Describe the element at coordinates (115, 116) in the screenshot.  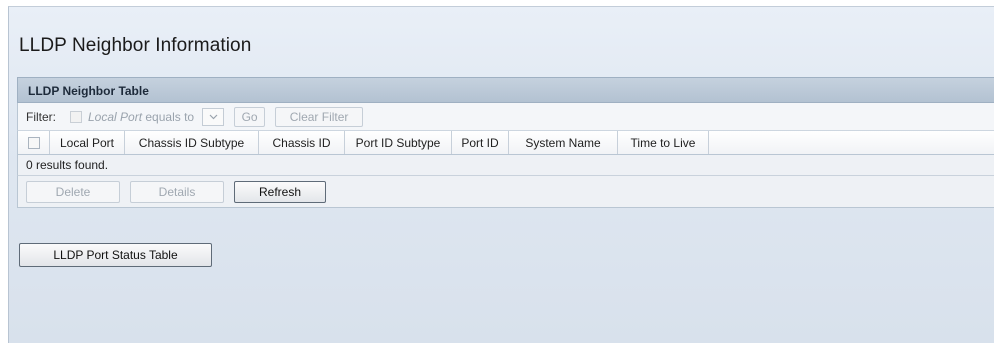
I see `filter-field-name: Local Port` at that location.